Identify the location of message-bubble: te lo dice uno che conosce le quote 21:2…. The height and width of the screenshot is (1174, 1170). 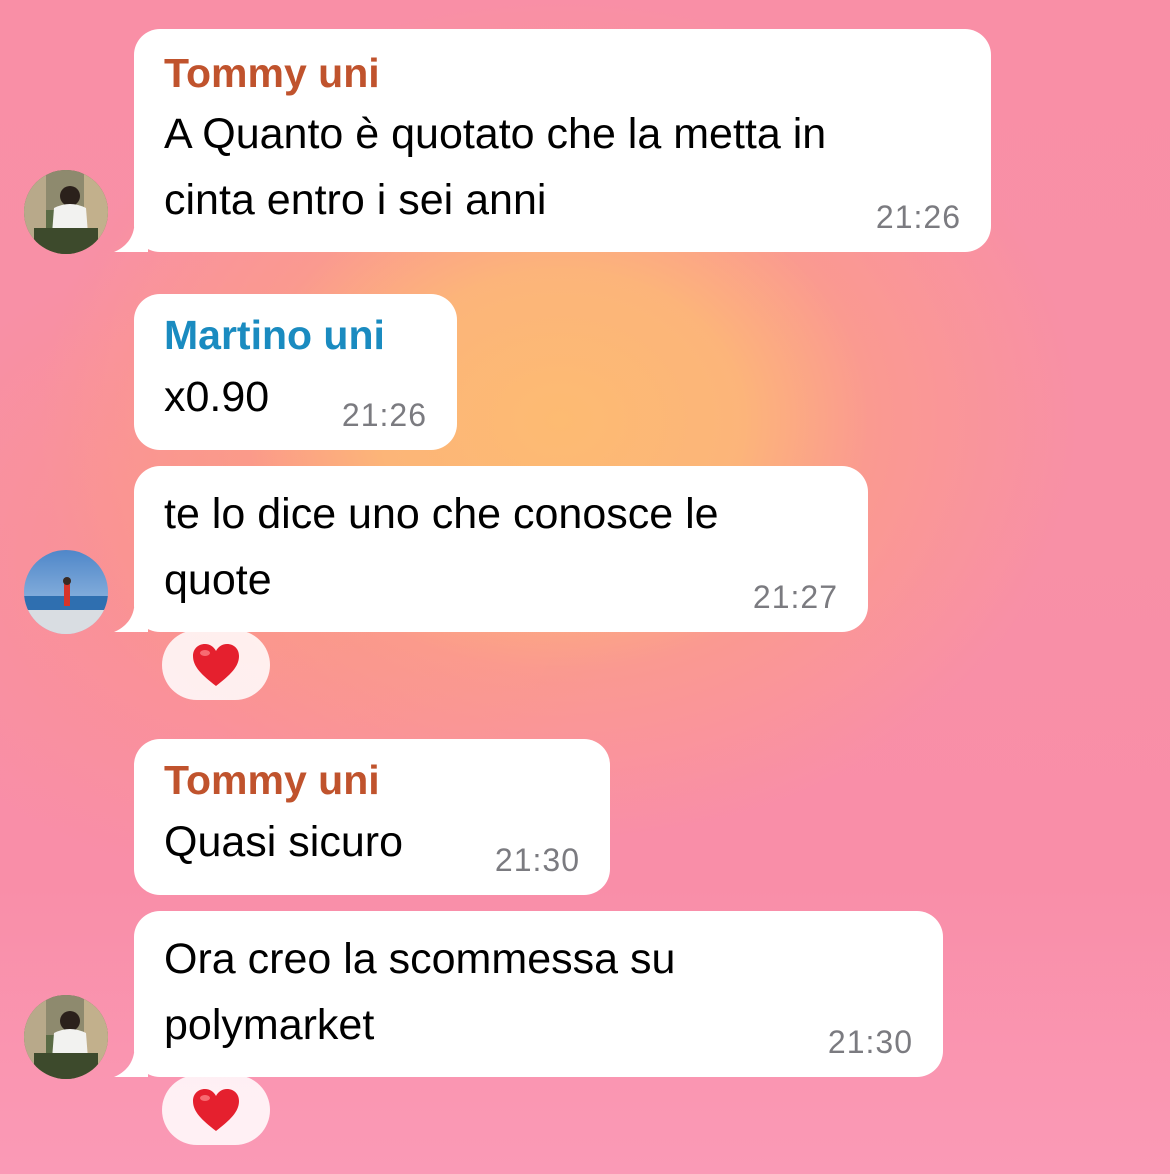
(501, 549).